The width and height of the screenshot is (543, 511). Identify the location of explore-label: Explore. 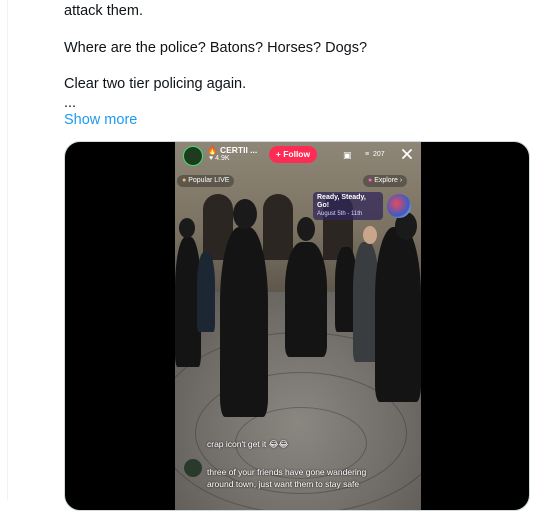
(386, 180).